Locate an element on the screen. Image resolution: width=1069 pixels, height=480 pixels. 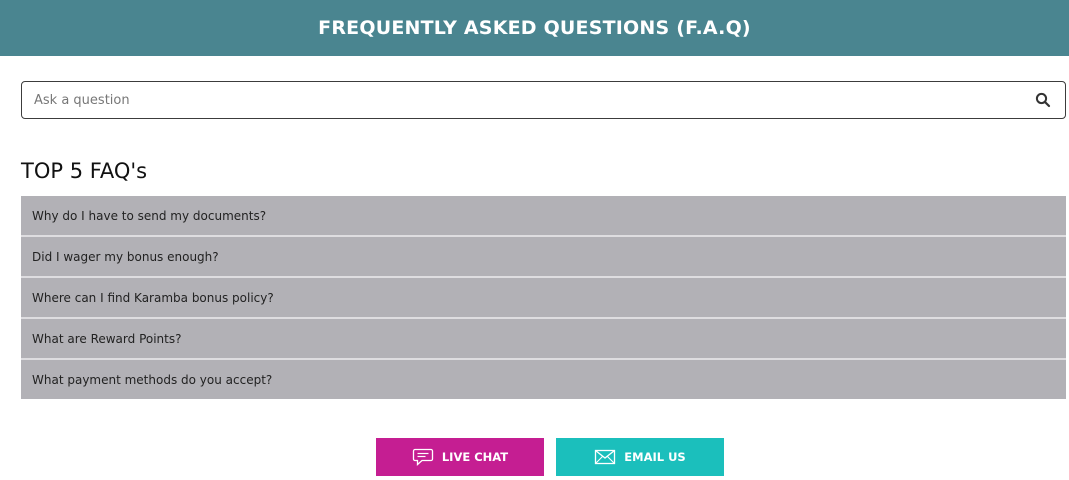
faq-item: Did I wager my bonus enough? is located at coordinates (543, 257).